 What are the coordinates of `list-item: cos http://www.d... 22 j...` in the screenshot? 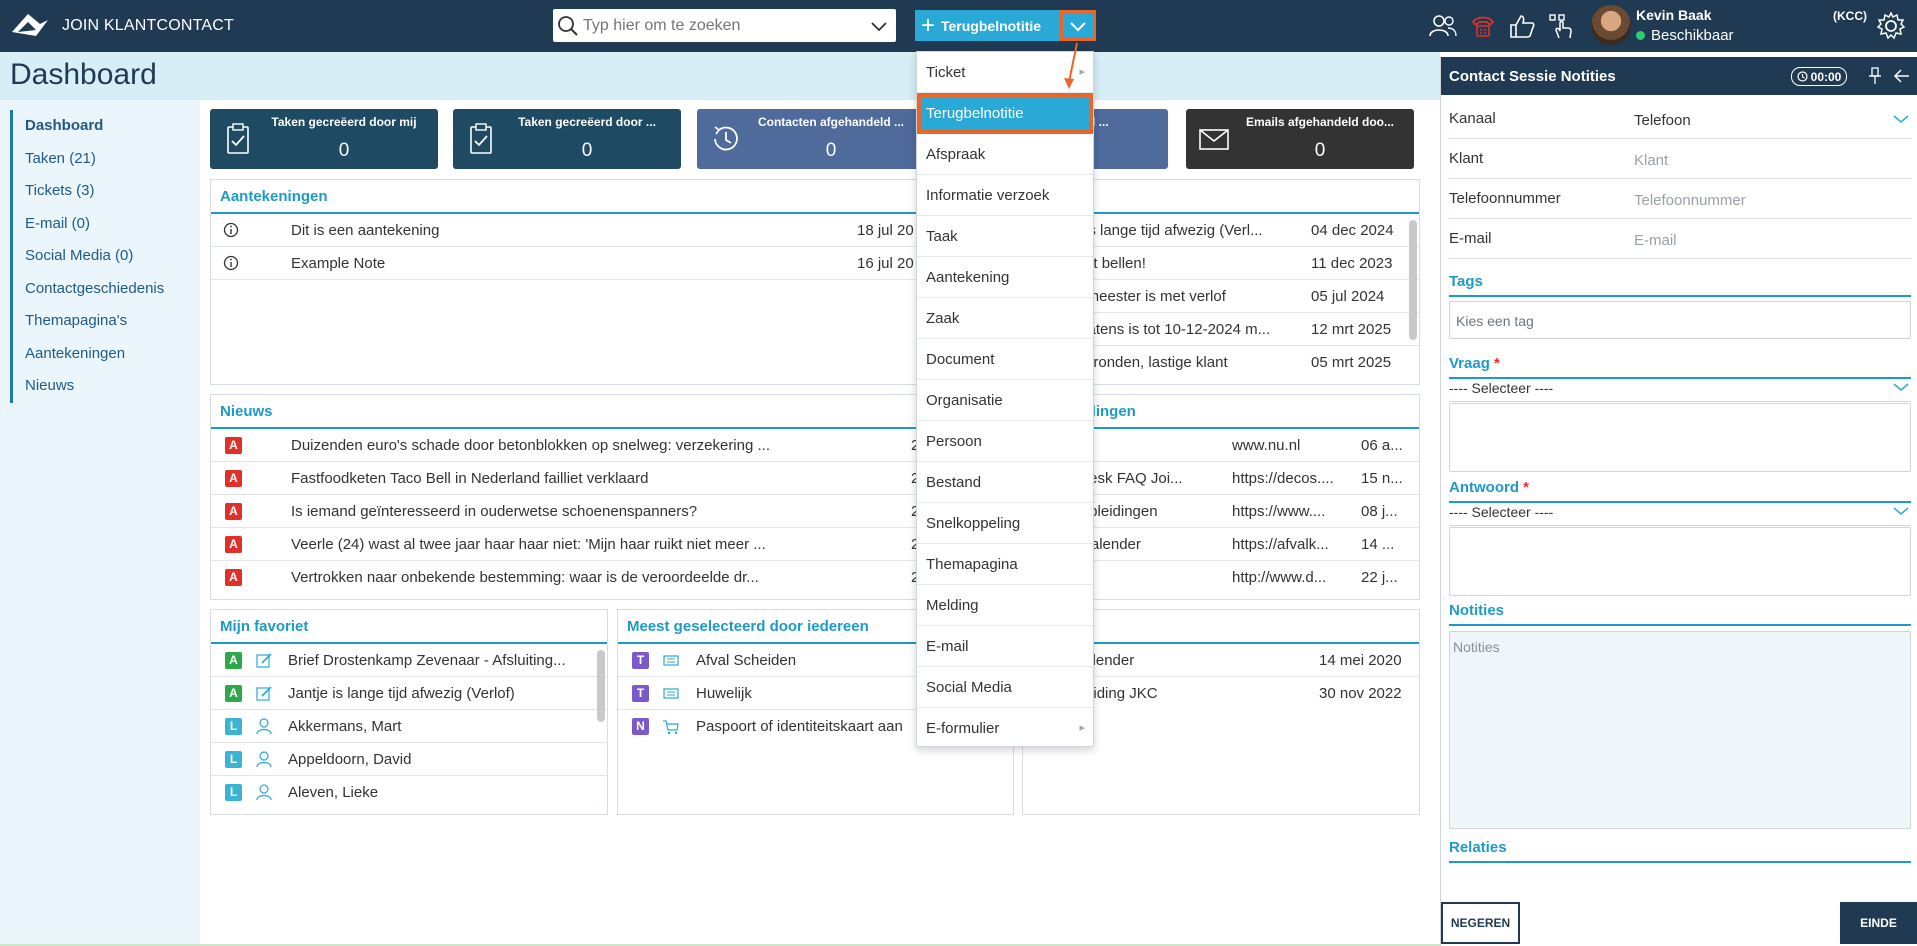 It's located at (1230, 577).